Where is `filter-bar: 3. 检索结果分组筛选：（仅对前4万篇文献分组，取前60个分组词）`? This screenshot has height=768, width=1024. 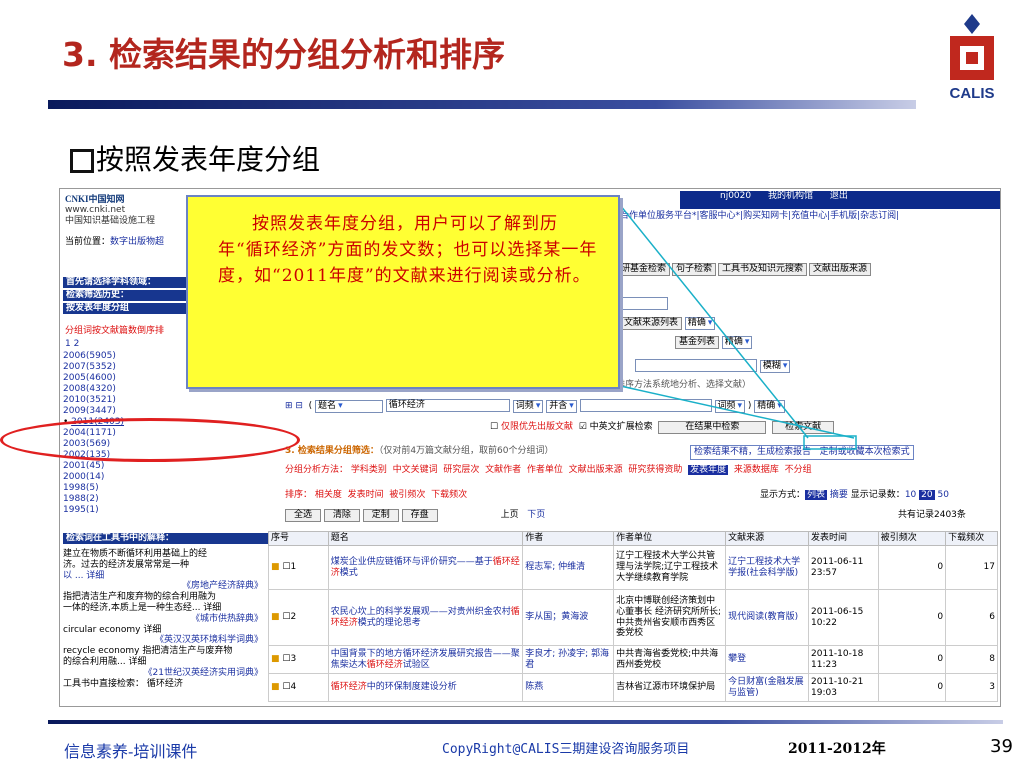 filter-bar: 3. 检索结果分组筛选：（仅对前4万篇文献分组，取前60个分组词） is located at coordinates (419, 451).